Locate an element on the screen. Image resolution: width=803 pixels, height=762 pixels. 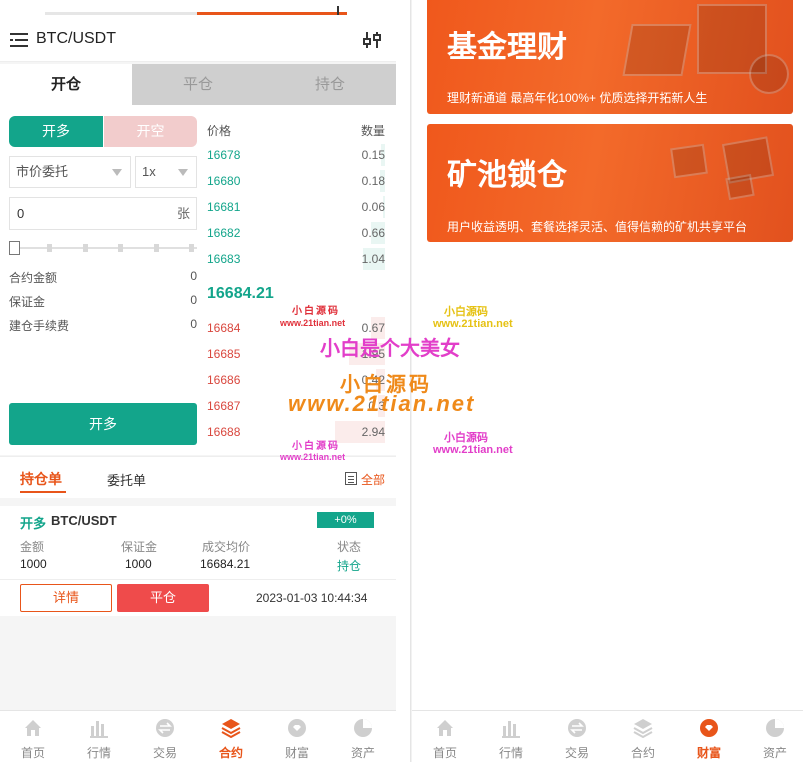
leverage-select: 1x is located at coordinates (166, 172).